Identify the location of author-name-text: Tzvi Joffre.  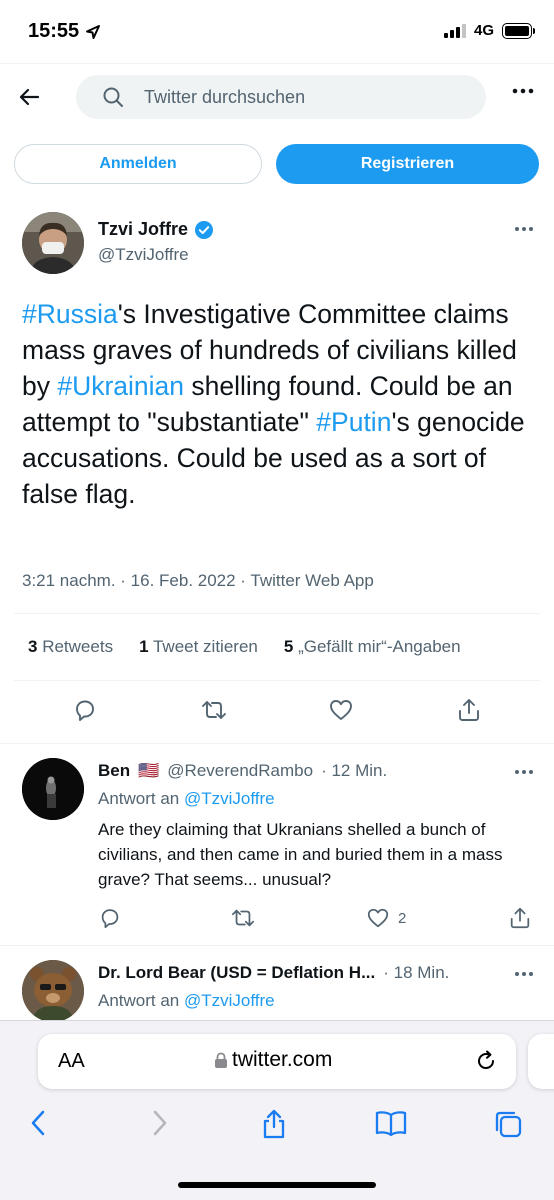
(143, 229).